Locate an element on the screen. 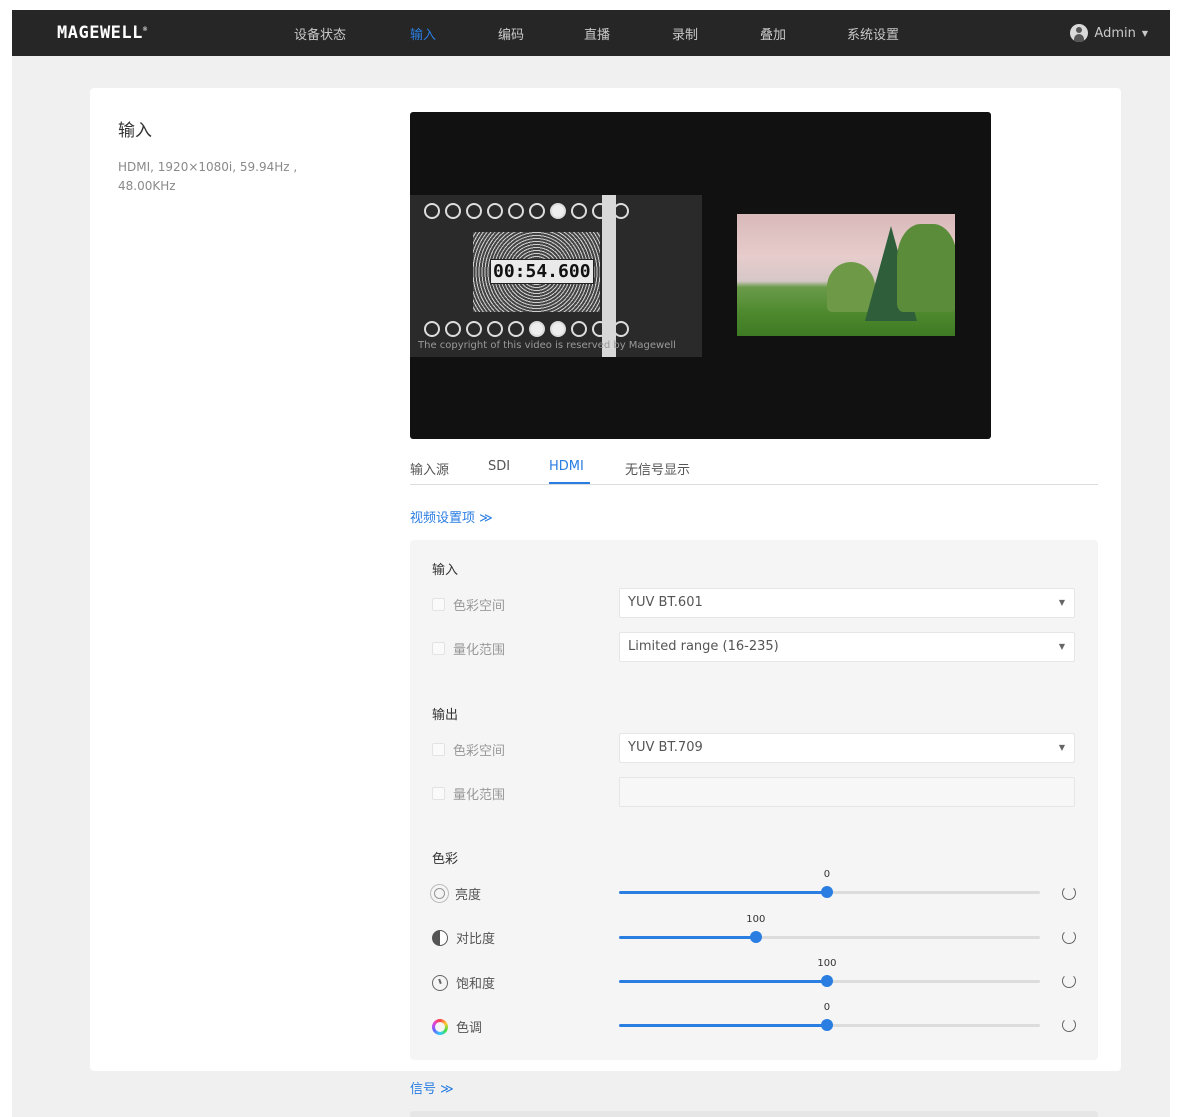 The width and height of the screenshot is (1182, 1117). signal-info: HDMI, 1920×1080i, 59.94Hz , 48.00KHz is located at coordinates (208, 176).